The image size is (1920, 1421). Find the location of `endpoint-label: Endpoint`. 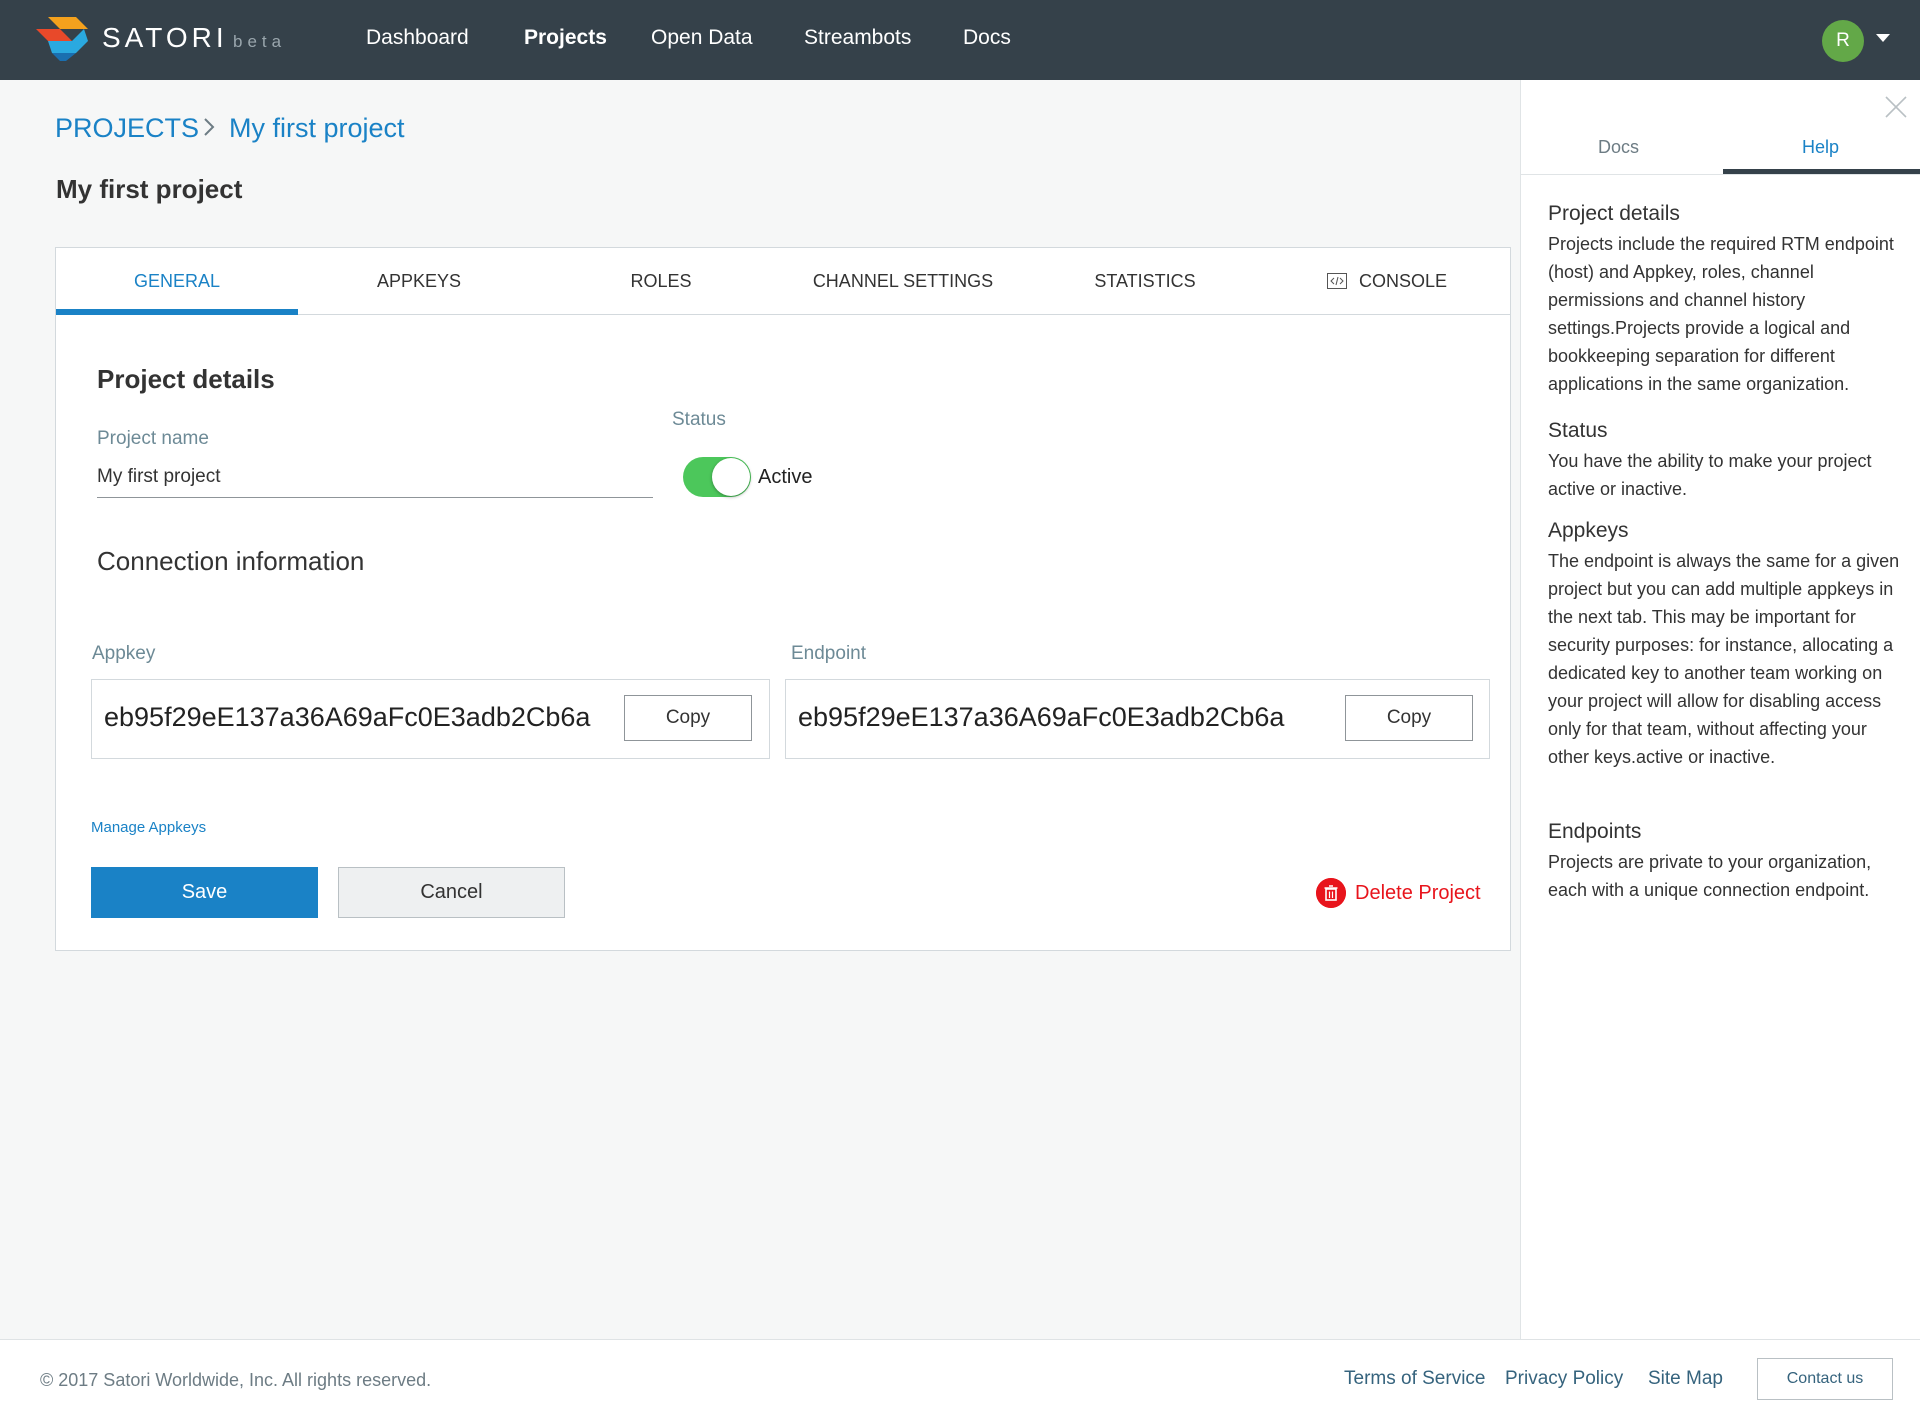

endpoint-label: Endpoint is located at coordinates (829, 653).